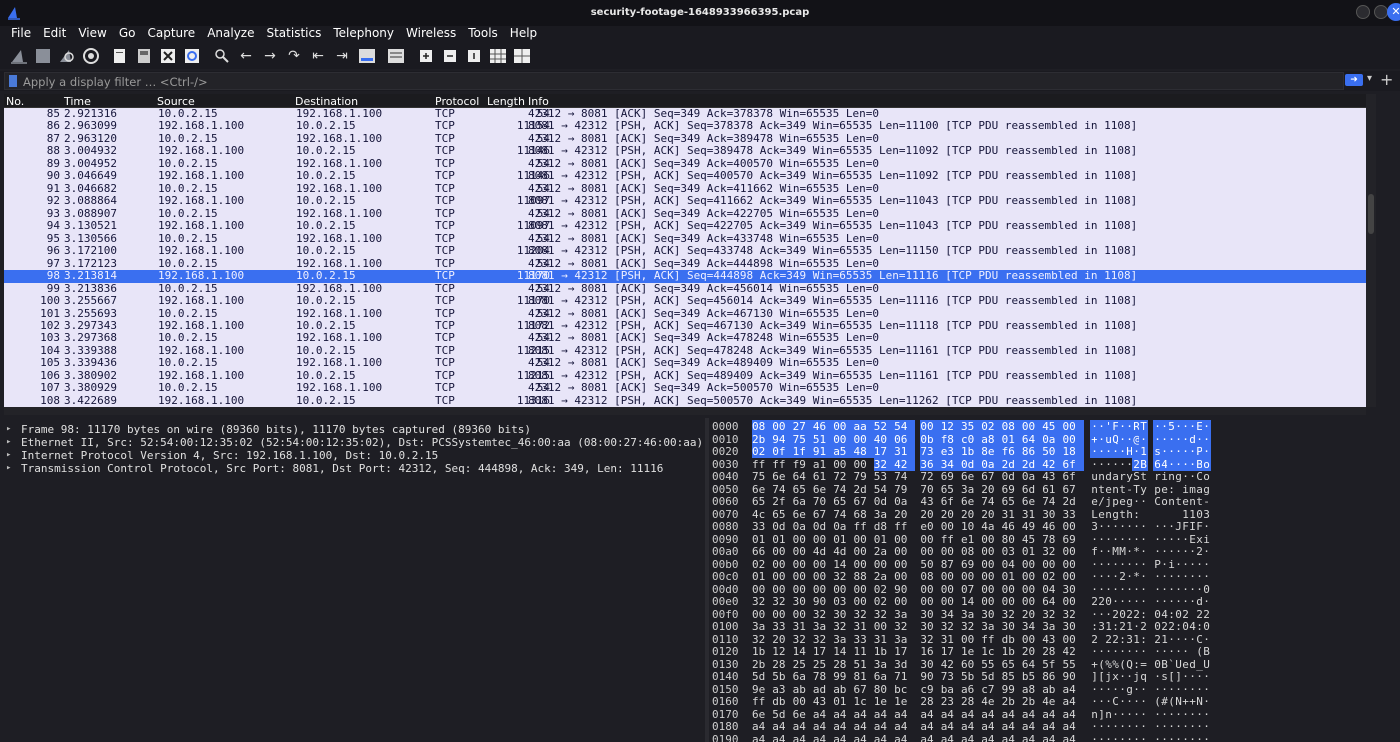  Describe the element at coordinates (884, 689) in the screenshot. I see `hex-byte: 80` at that location.